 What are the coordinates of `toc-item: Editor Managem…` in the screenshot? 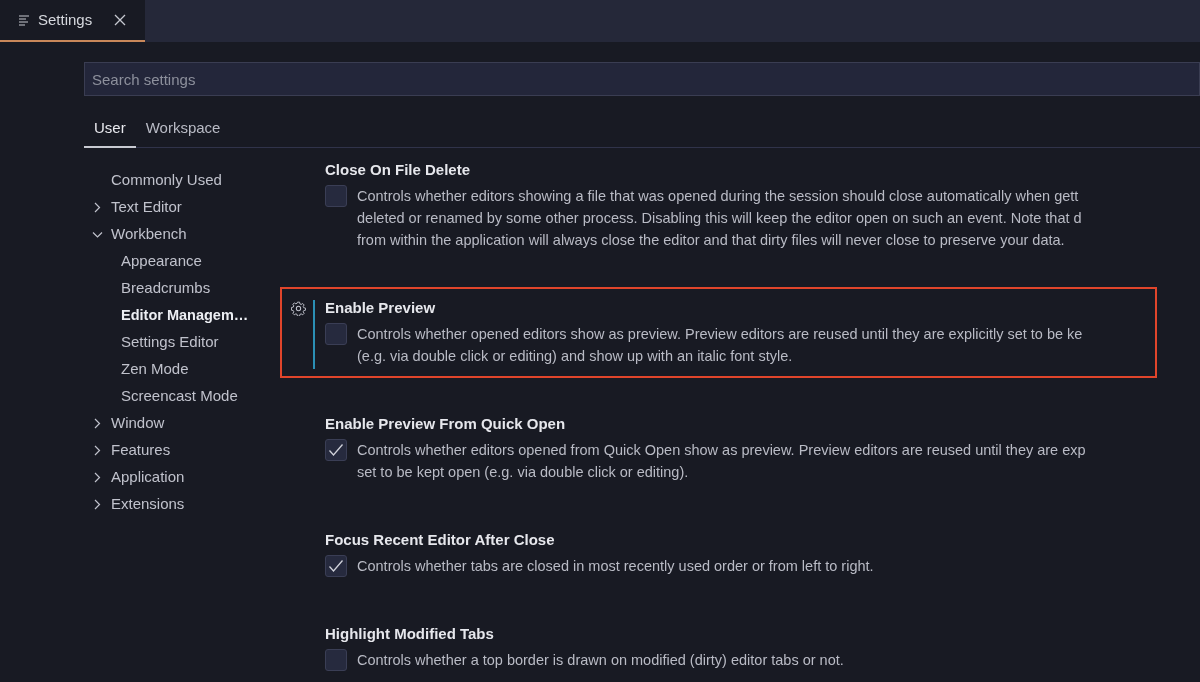 It's located at (185, 315).